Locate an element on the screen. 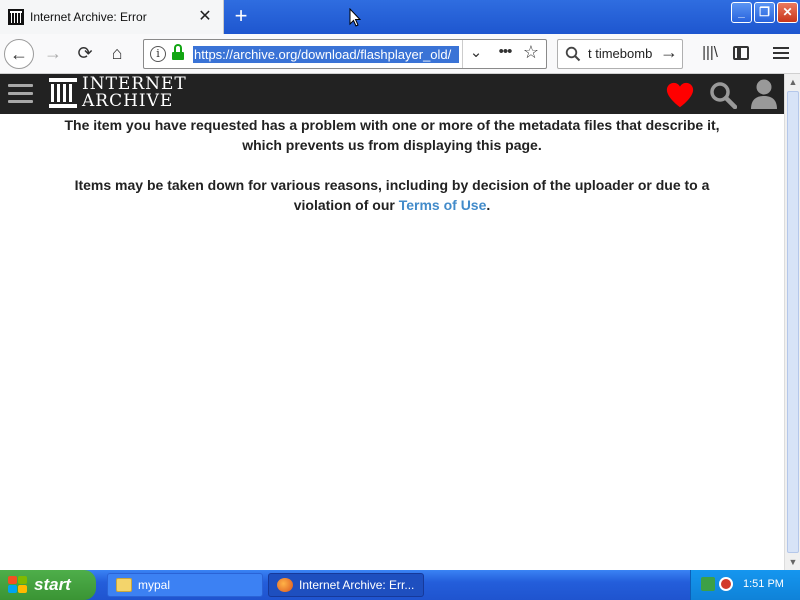 The image size is (800, 600). clock: 1:51 PM is located at coordinates (763, 584).